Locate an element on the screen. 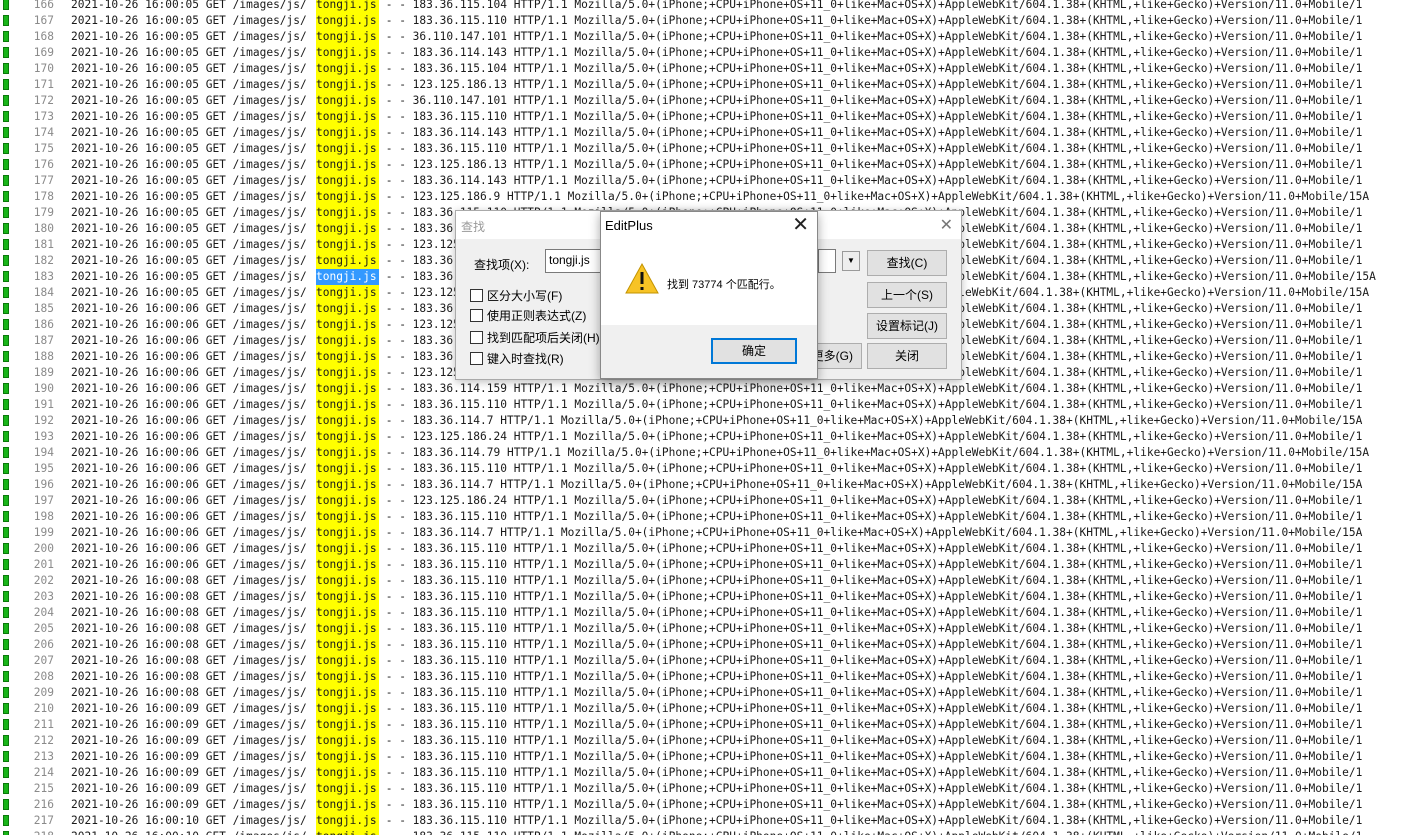 Image resolution: width=1402 pixels, height=835 pixels. line-number: 188 is located at coordinates (43, 356).